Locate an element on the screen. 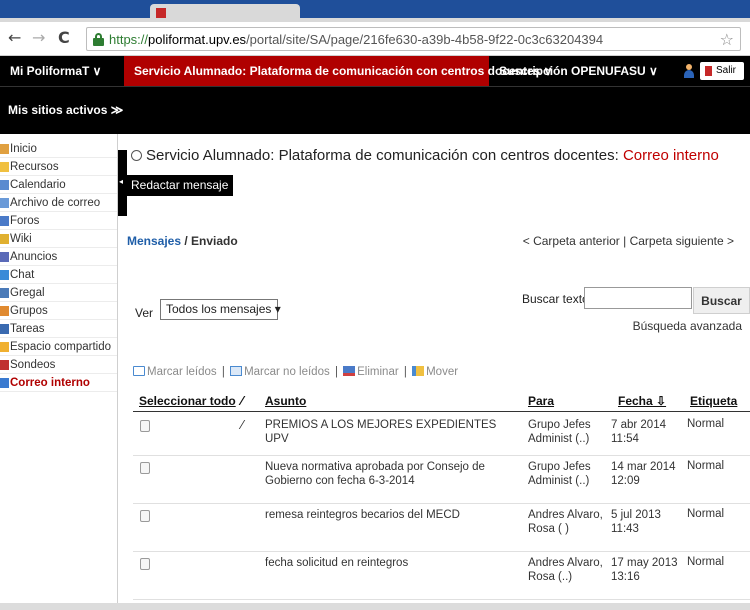  view-label: Ver is located at coordinates (144, 313).